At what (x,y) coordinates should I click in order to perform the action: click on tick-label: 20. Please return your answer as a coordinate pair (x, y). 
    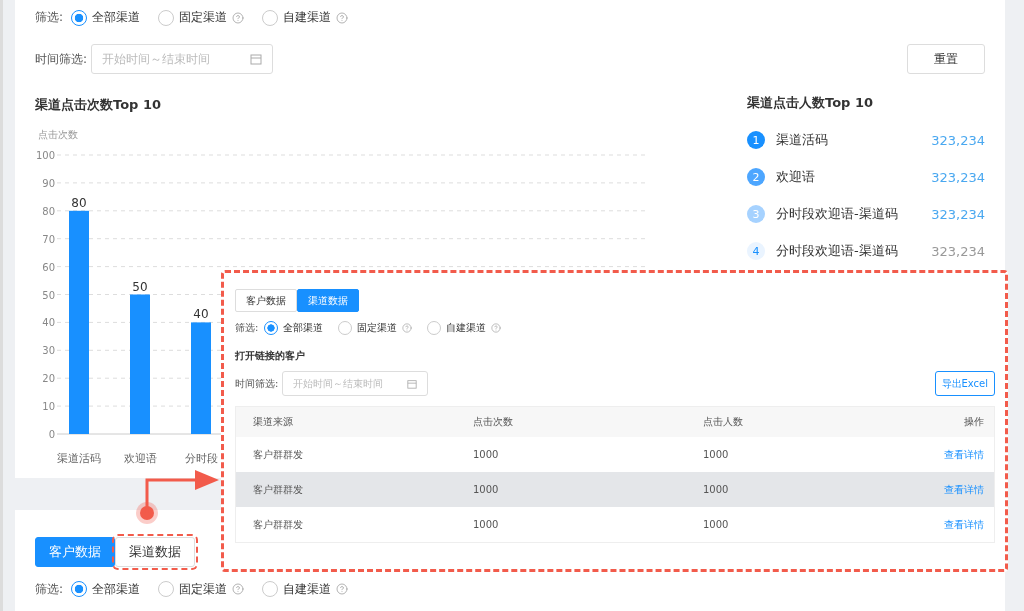
    Looking at the image, I should click on (48, 379).